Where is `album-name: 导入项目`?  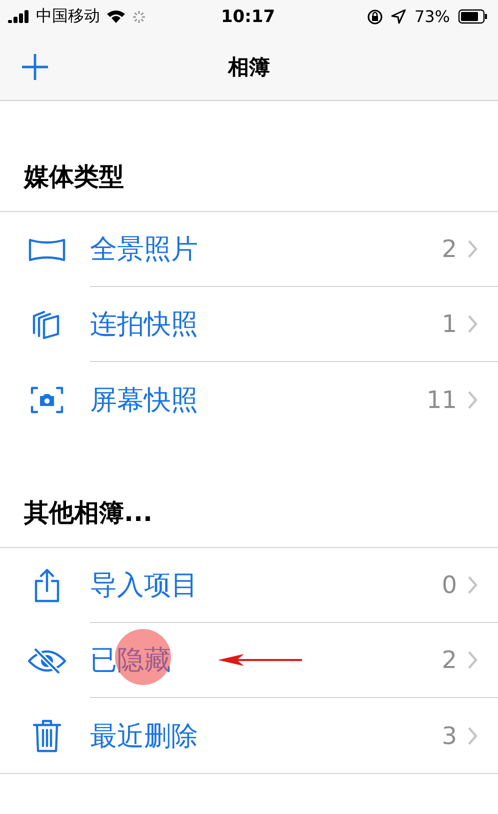
album-name: 导入项目 is located at coordinates (144, 586).